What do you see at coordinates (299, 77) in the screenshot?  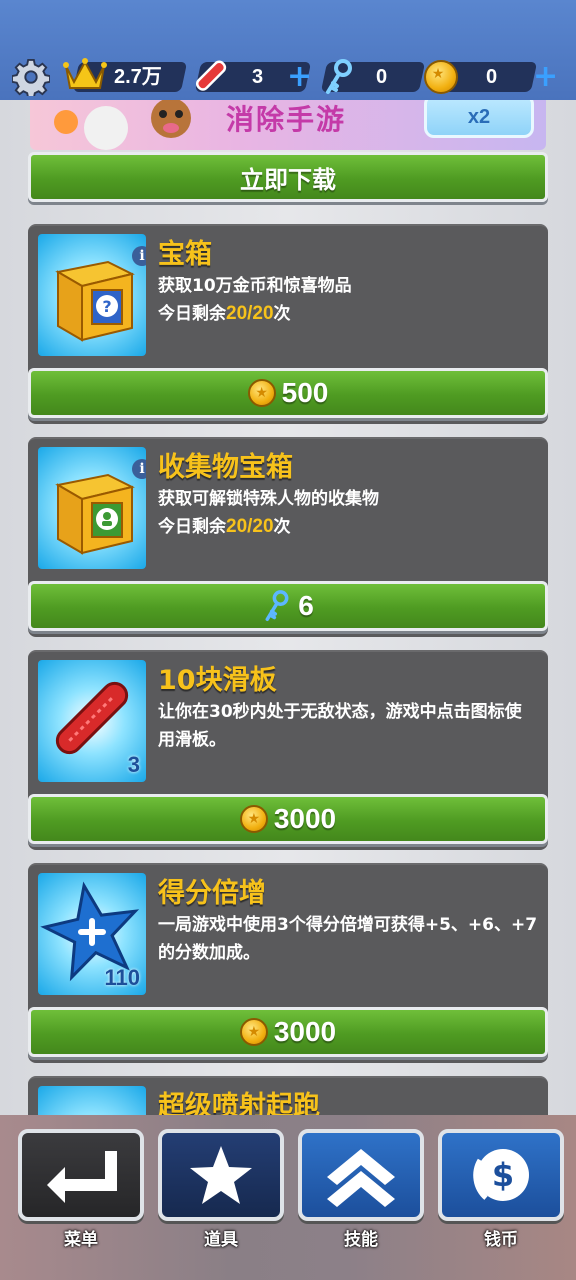 I see `add-hoverboard-button: +` at bounding box center [299, 77].